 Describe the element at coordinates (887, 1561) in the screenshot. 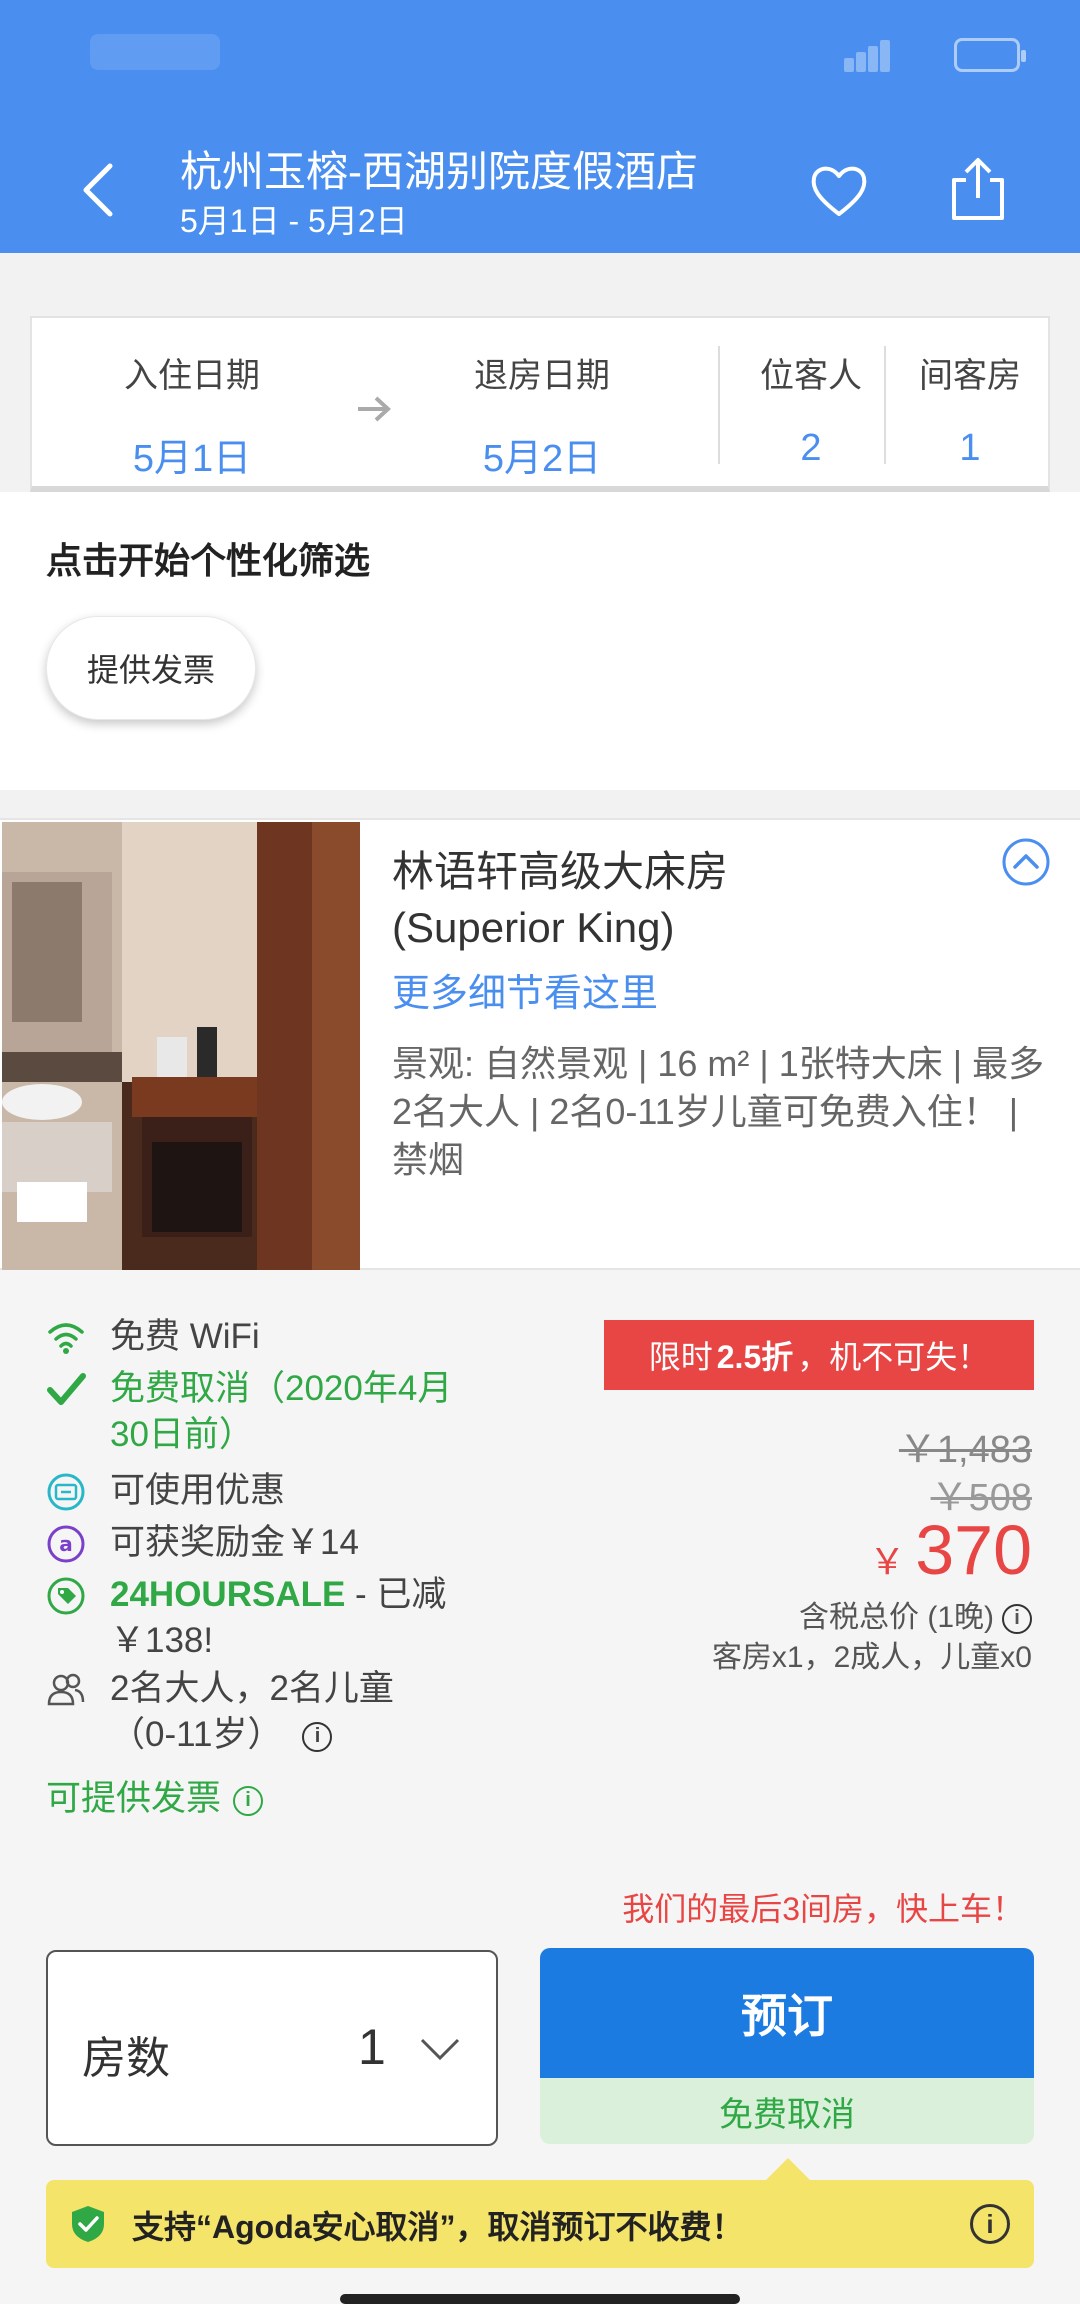

I see `currency-symbol: ￥` at that location.